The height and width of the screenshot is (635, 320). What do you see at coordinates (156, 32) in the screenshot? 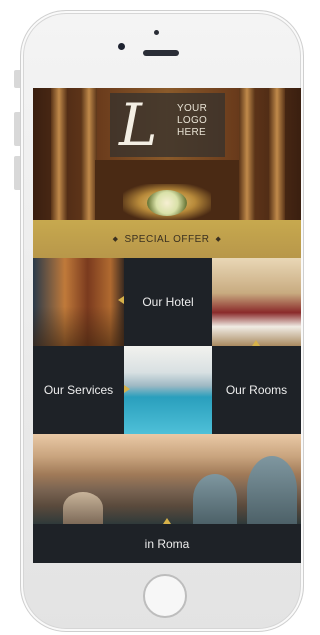
I see `sensor-icon` at bounding box center [156, 32].